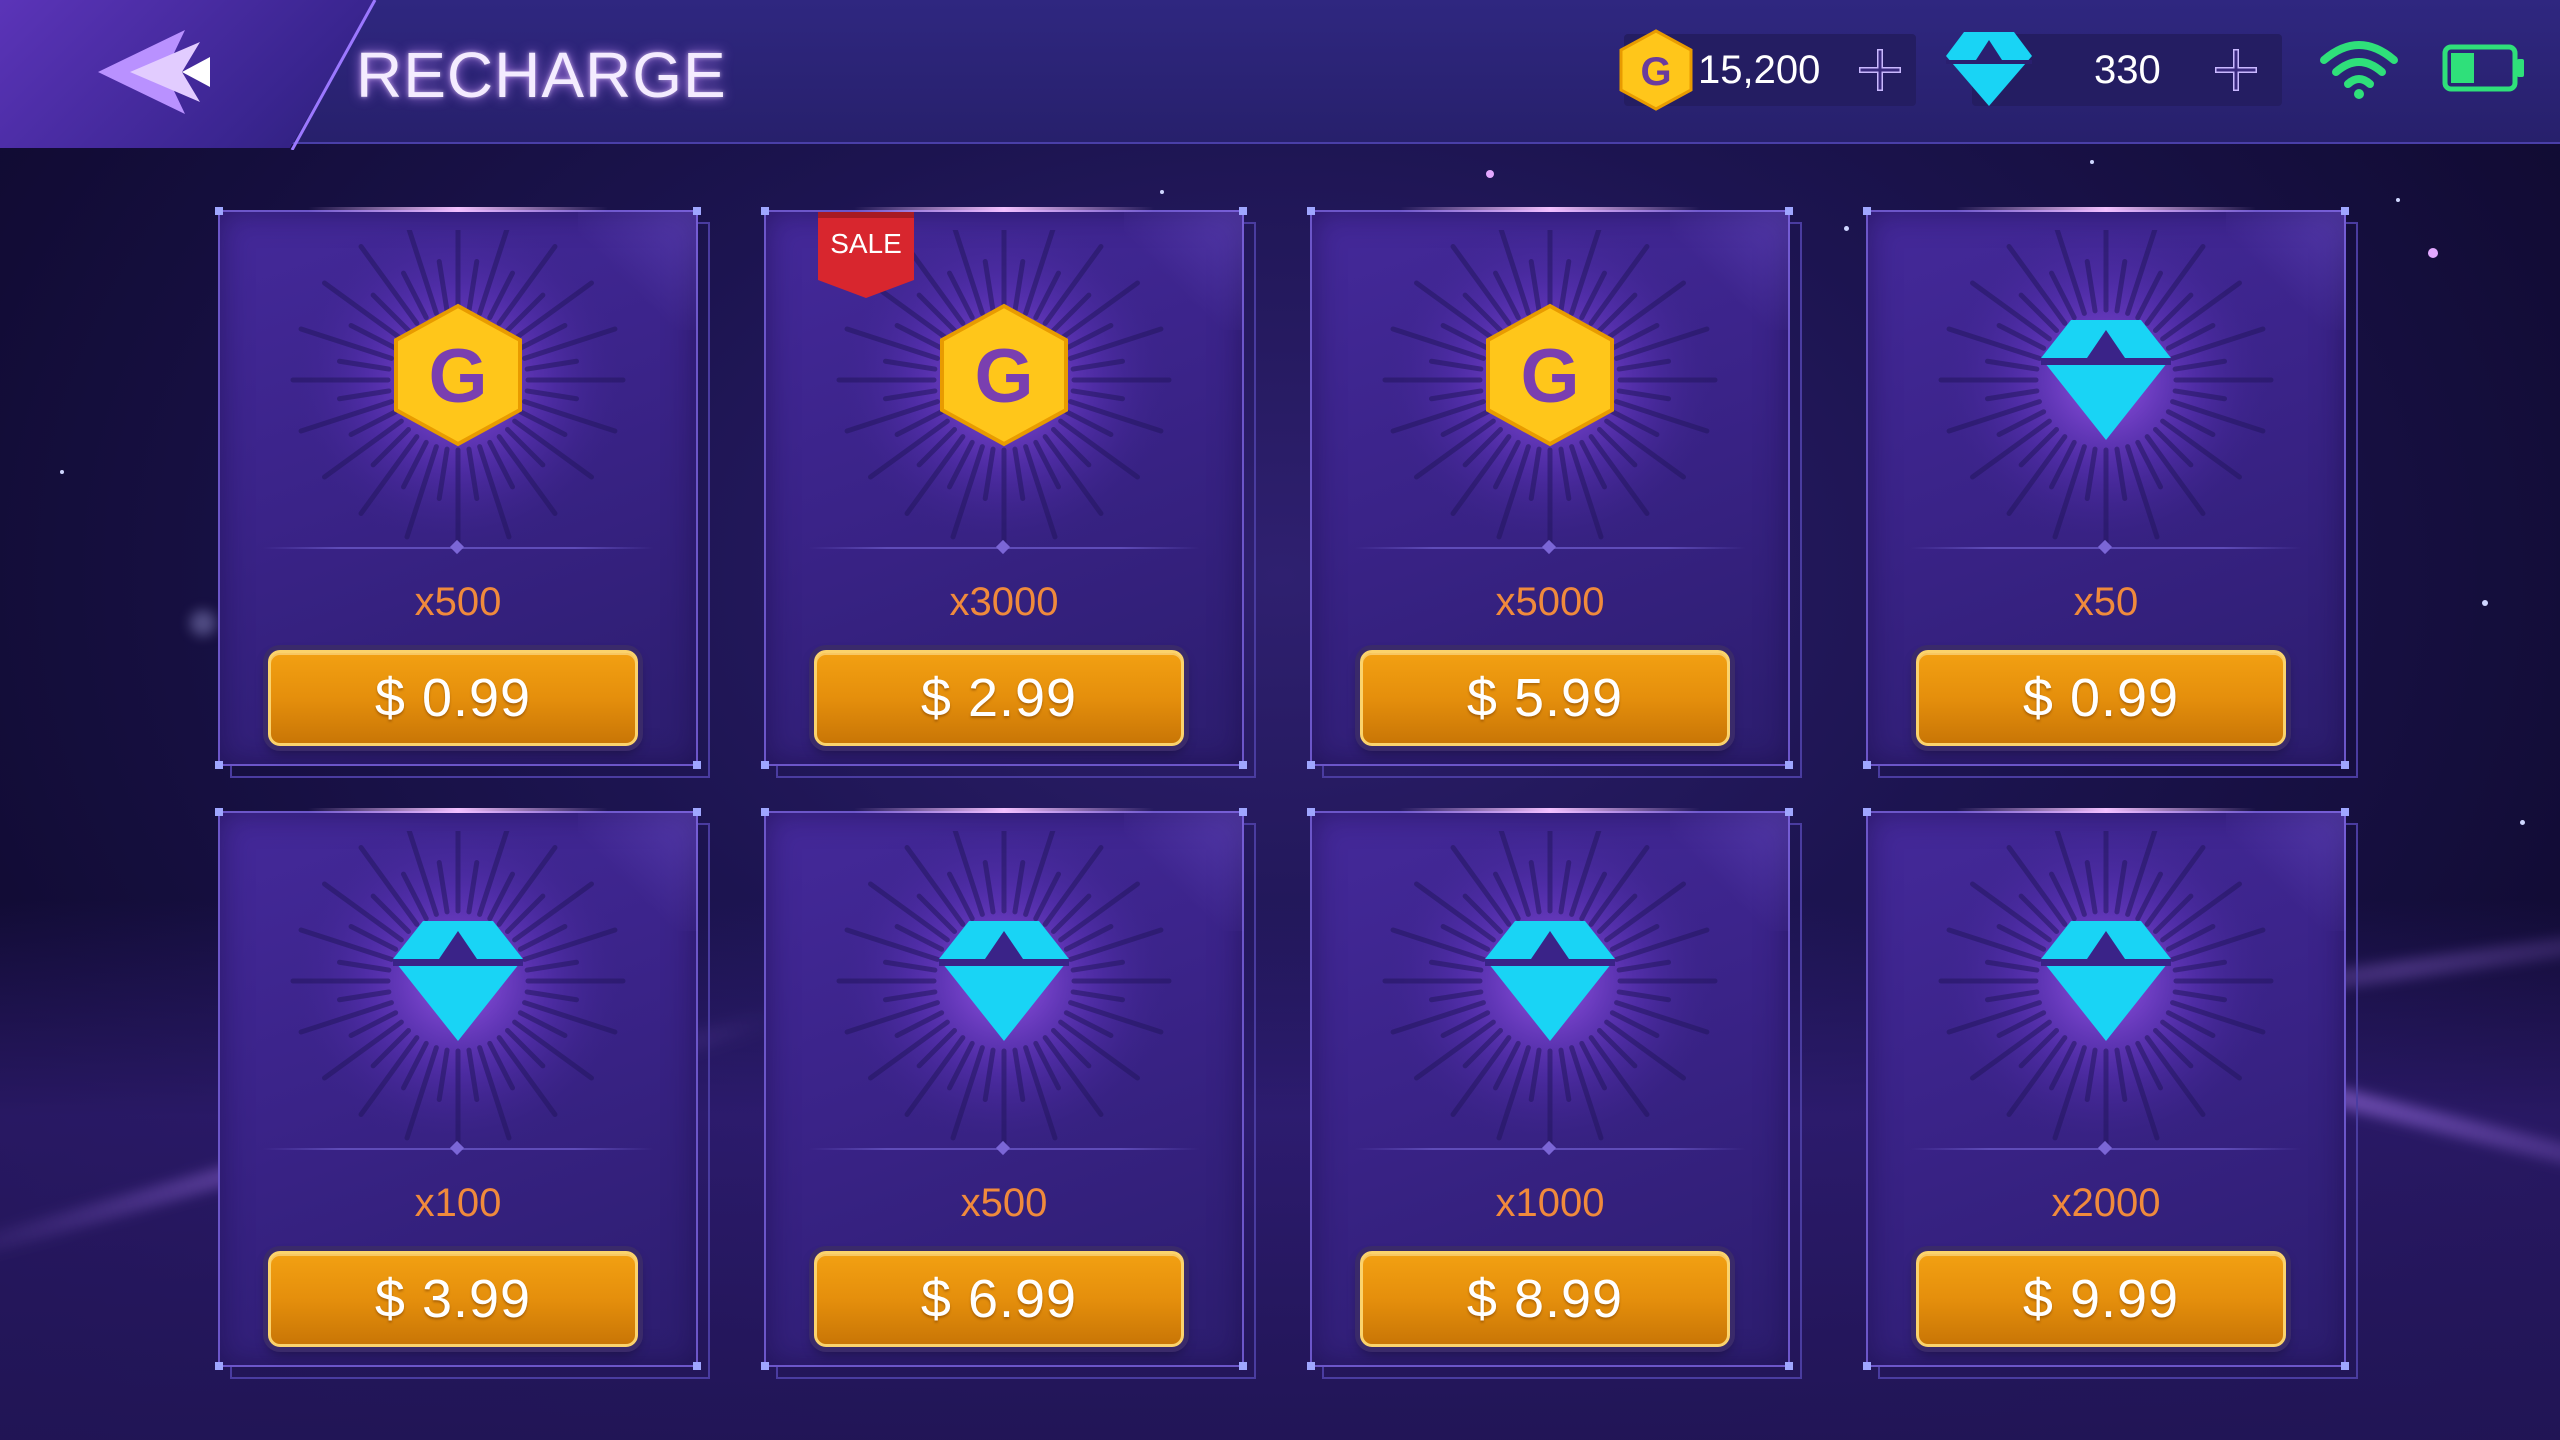 Image resolution: width=2560 pixels, height=1440 pixels. Describe the element at coordinates (541, 75) in the screenshot. I see `page-title: RECHARGE` at that location.